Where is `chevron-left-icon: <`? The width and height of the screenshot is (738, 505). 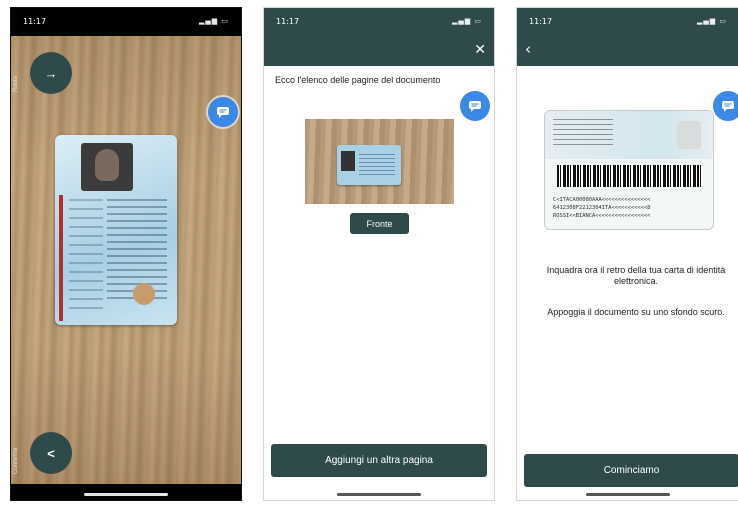
chevron-left-icon: < is located at coordinates (51, 453).